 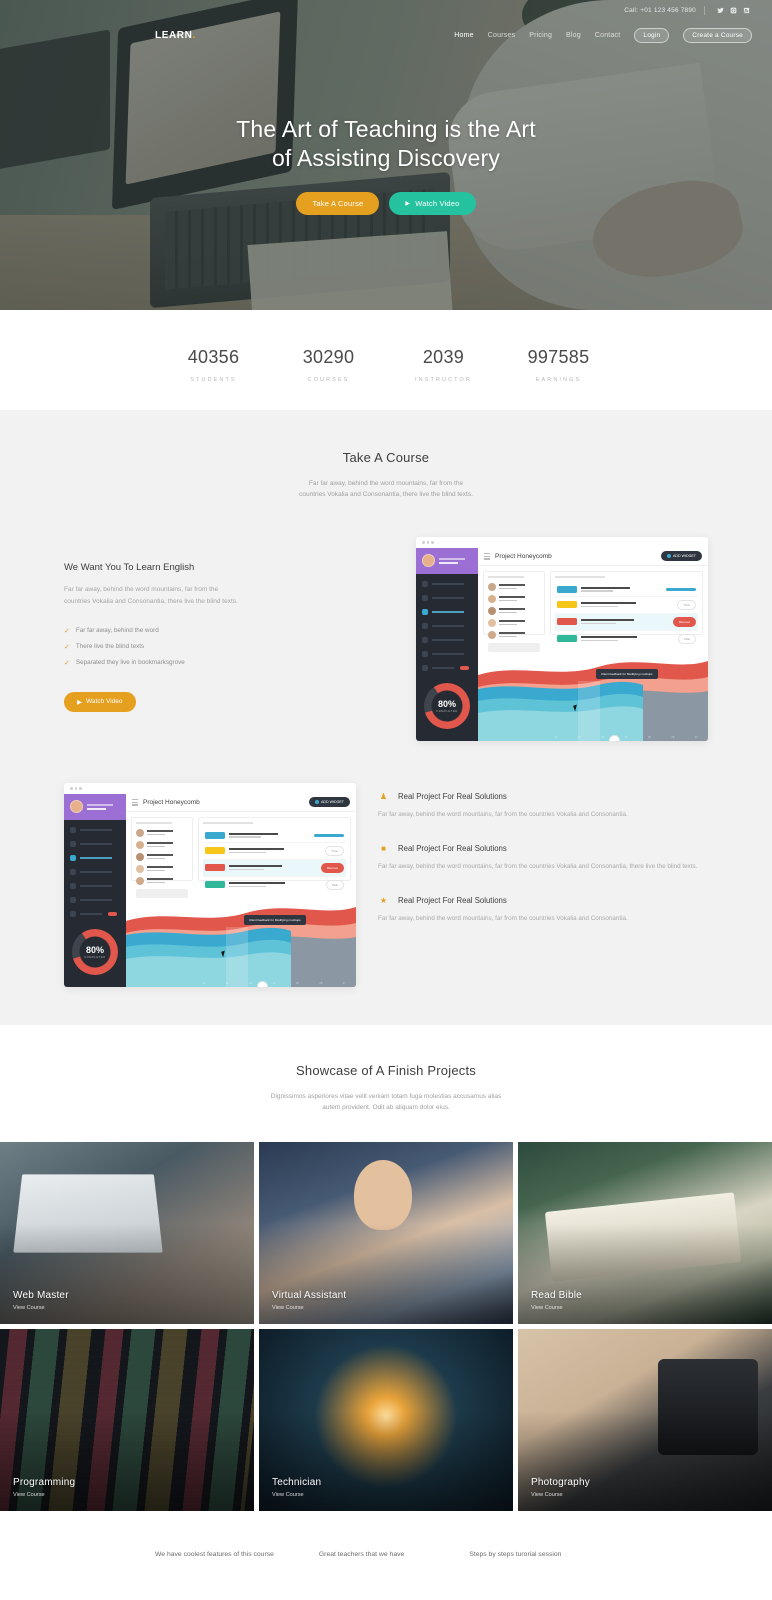 I want to click on table-row, so click(x=274, y=836).